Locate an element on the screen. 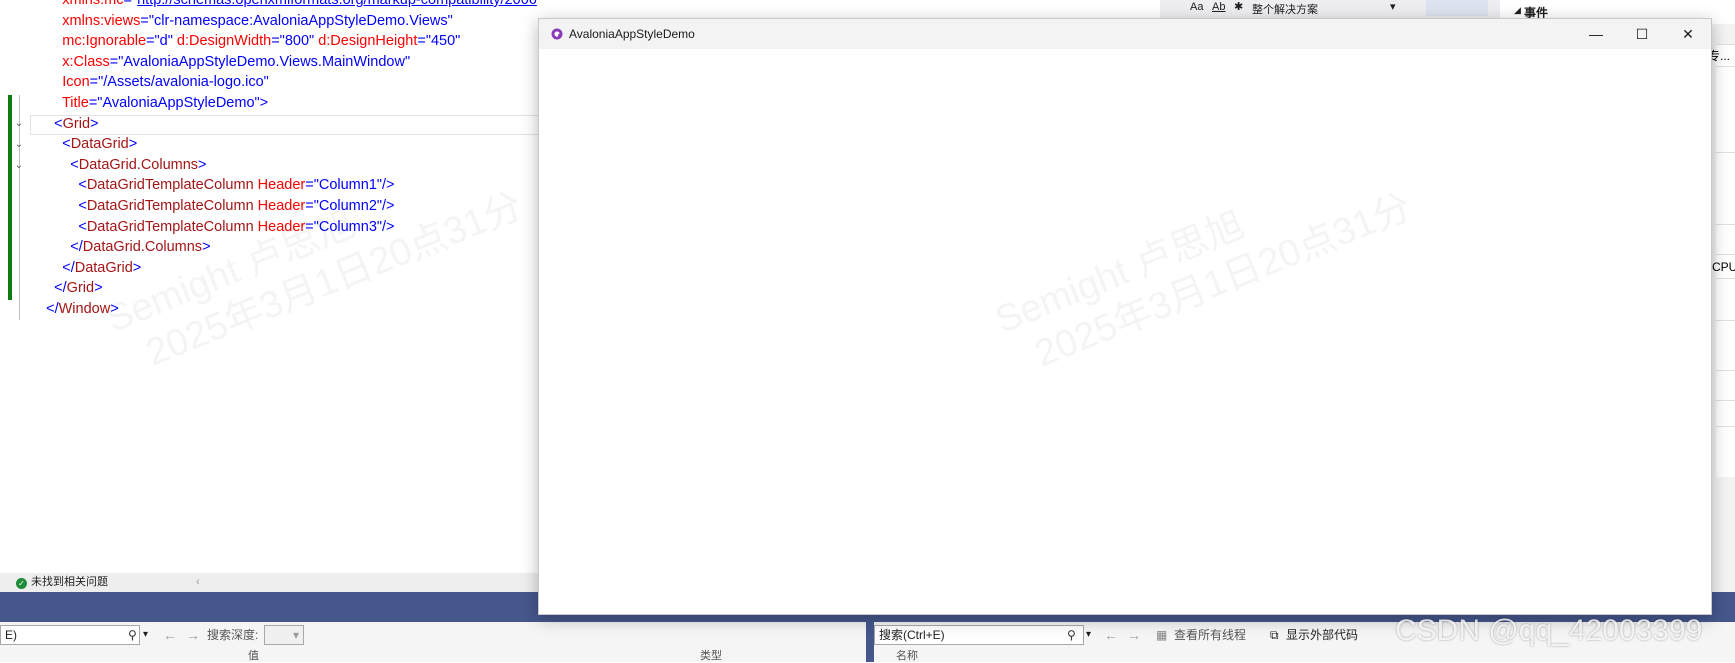 This screenshot has height=663, width=1735. code-token: ="Column2"/> is located at coordinates (350, 206).